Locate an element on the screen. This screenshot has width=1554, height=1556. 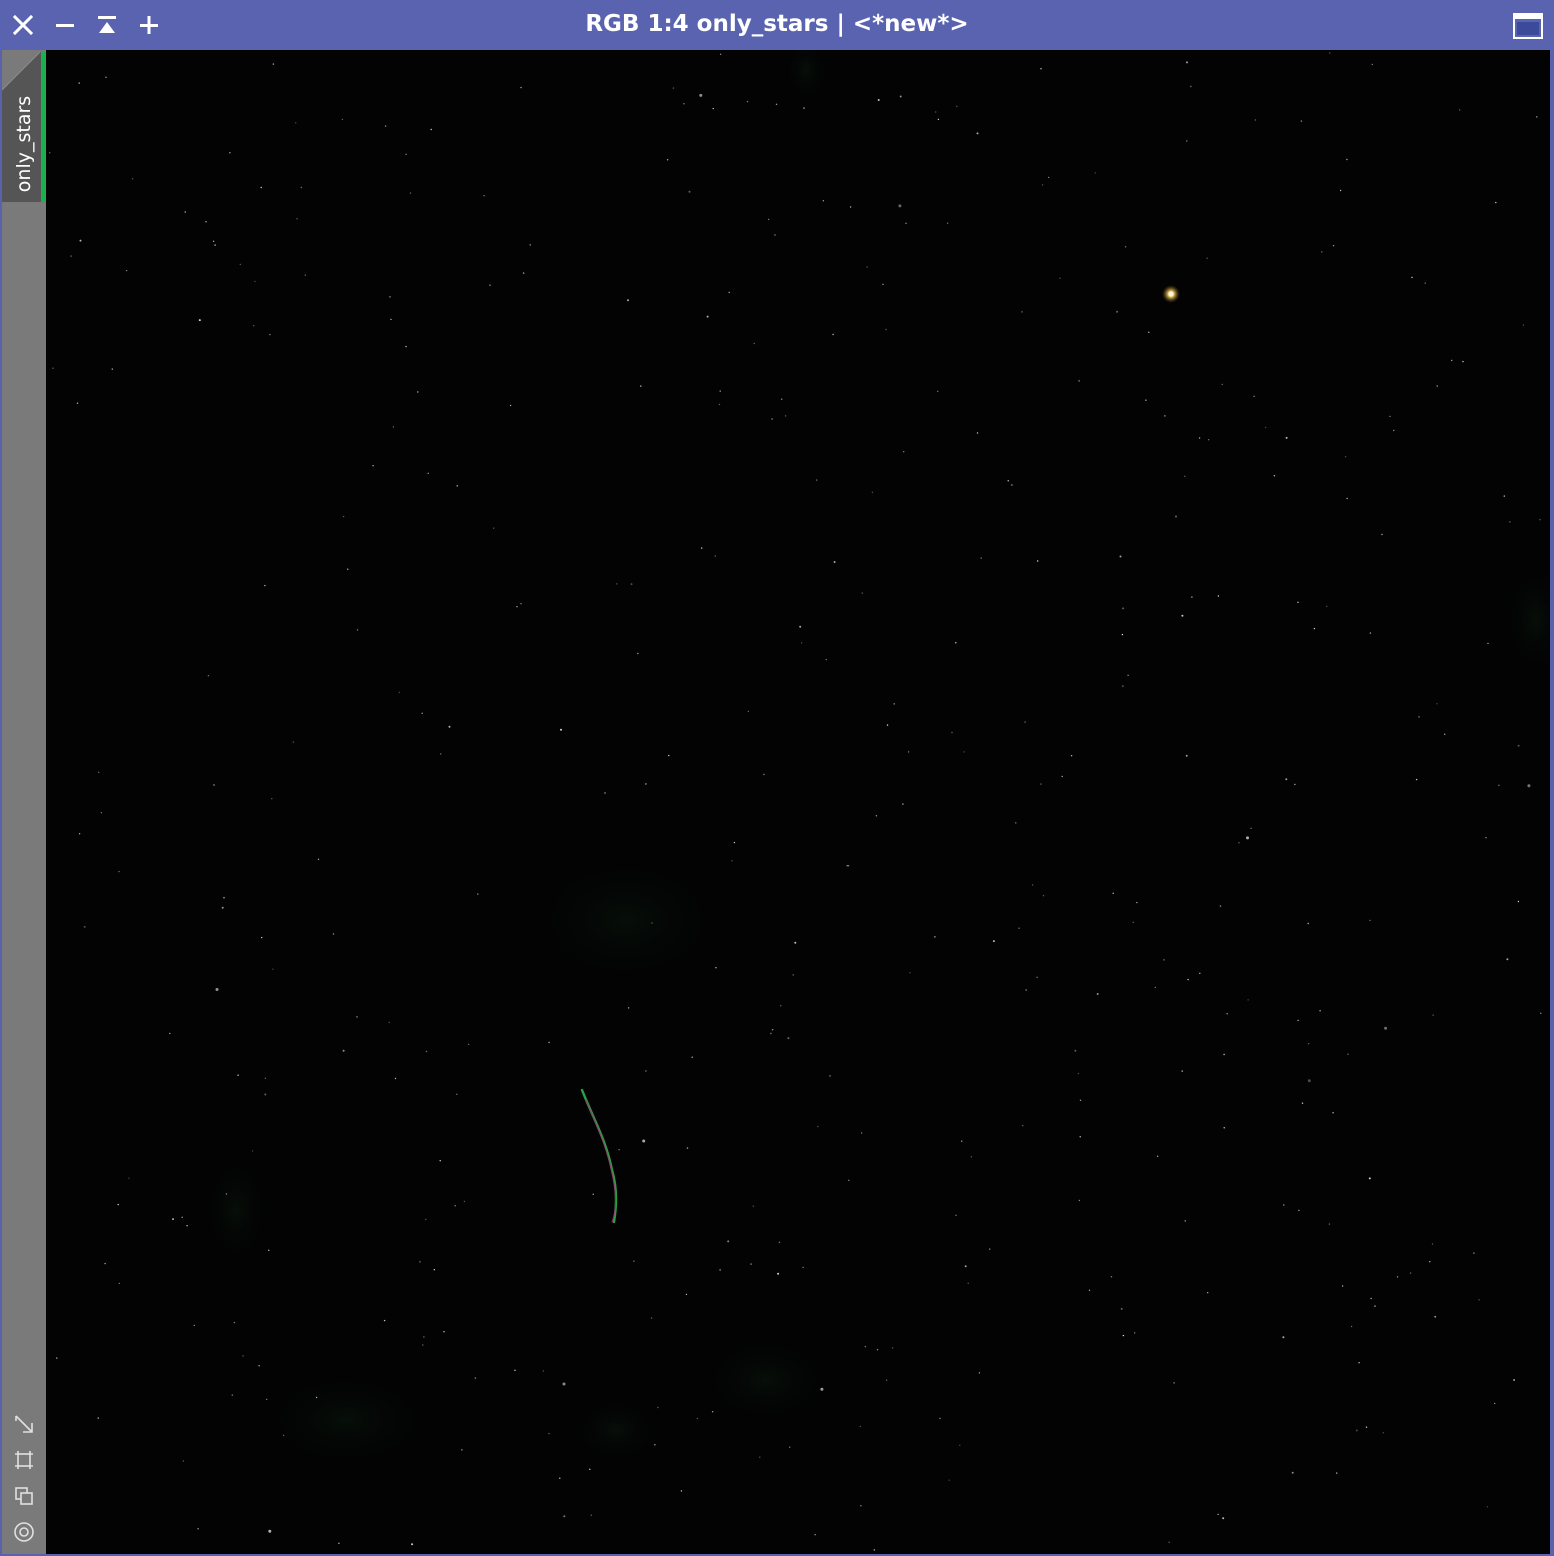
view-tab-only-stars: only_stars is located at coordinates (24, 127).